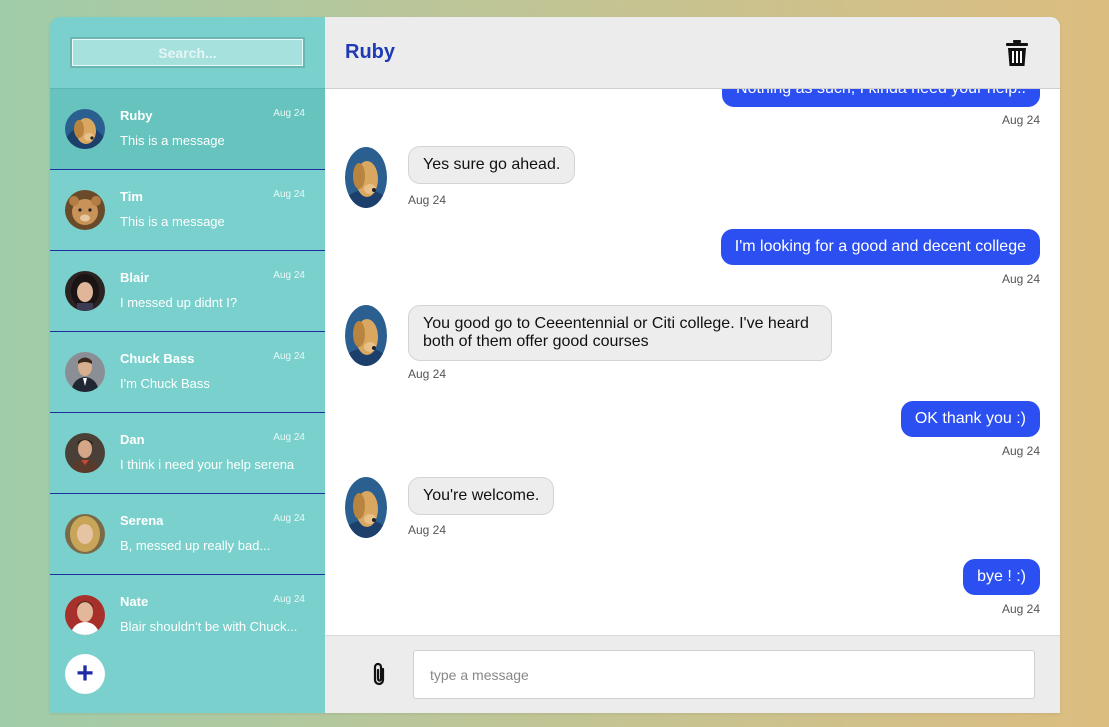  What do you see at coordinates (179, 302) in the screenshot?
I see `contact-preview: I messed up didnt I?` at bounding box center [179, 302].